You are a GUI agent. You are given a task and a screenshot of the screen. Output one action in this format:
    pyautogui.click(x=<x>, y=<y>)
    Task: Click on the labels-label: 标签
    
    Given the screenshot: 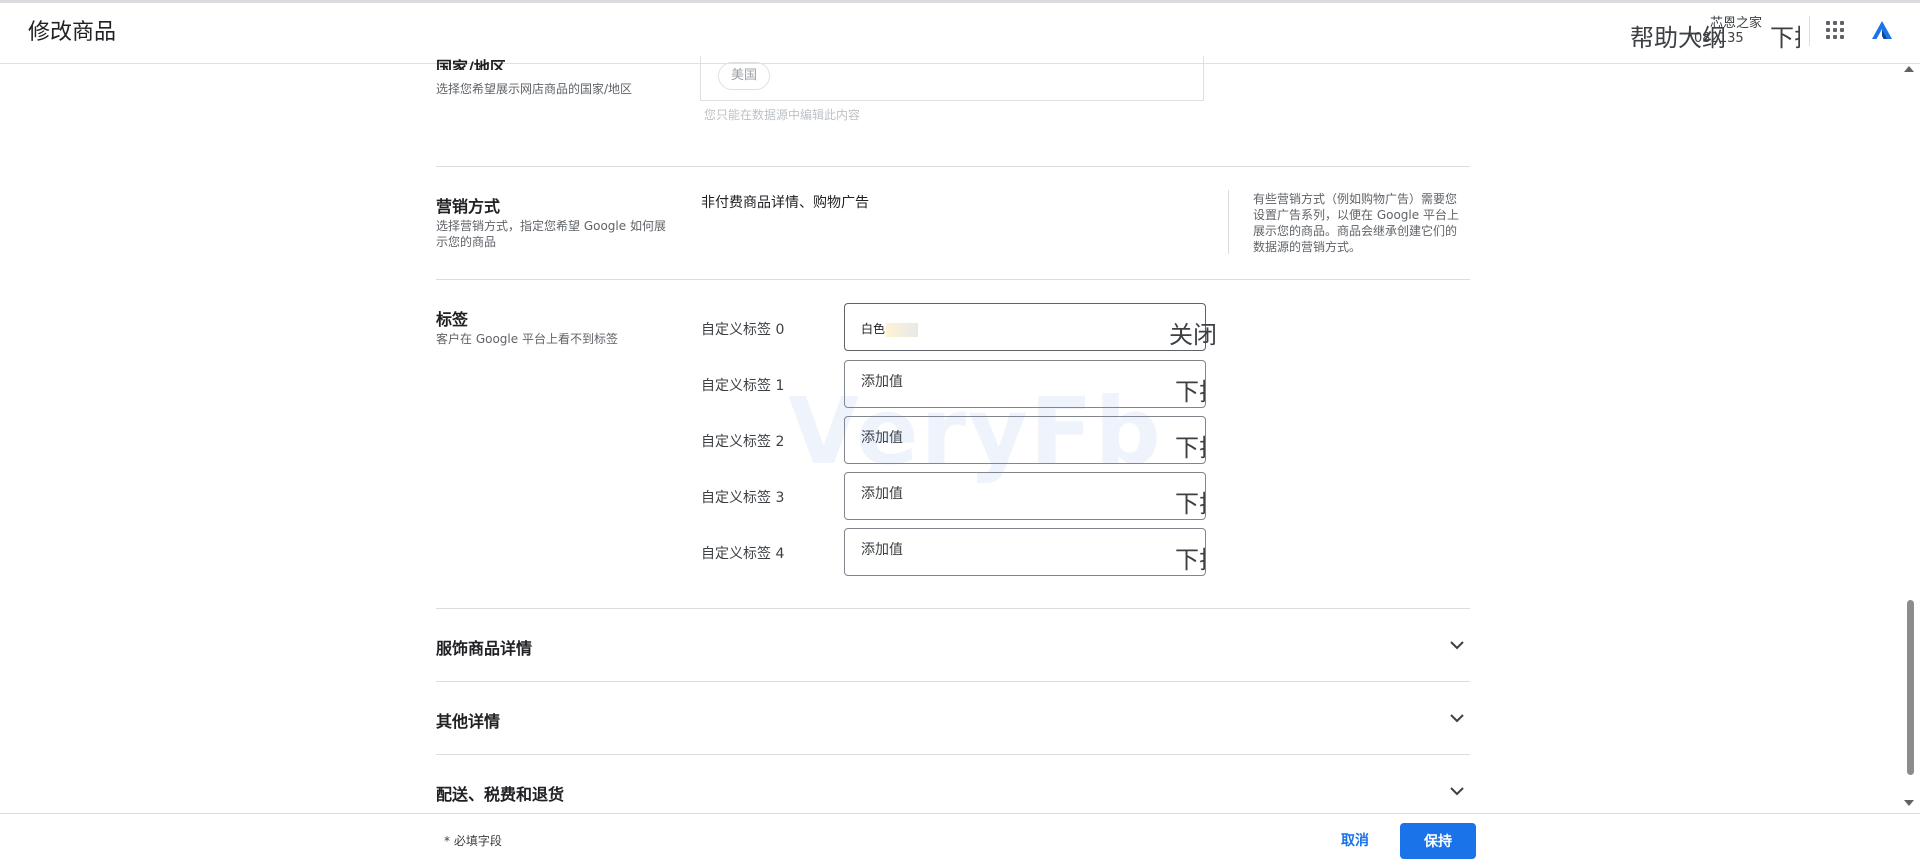 What is the action you would take?
    pyautogui.click(x=452, y=319)
    